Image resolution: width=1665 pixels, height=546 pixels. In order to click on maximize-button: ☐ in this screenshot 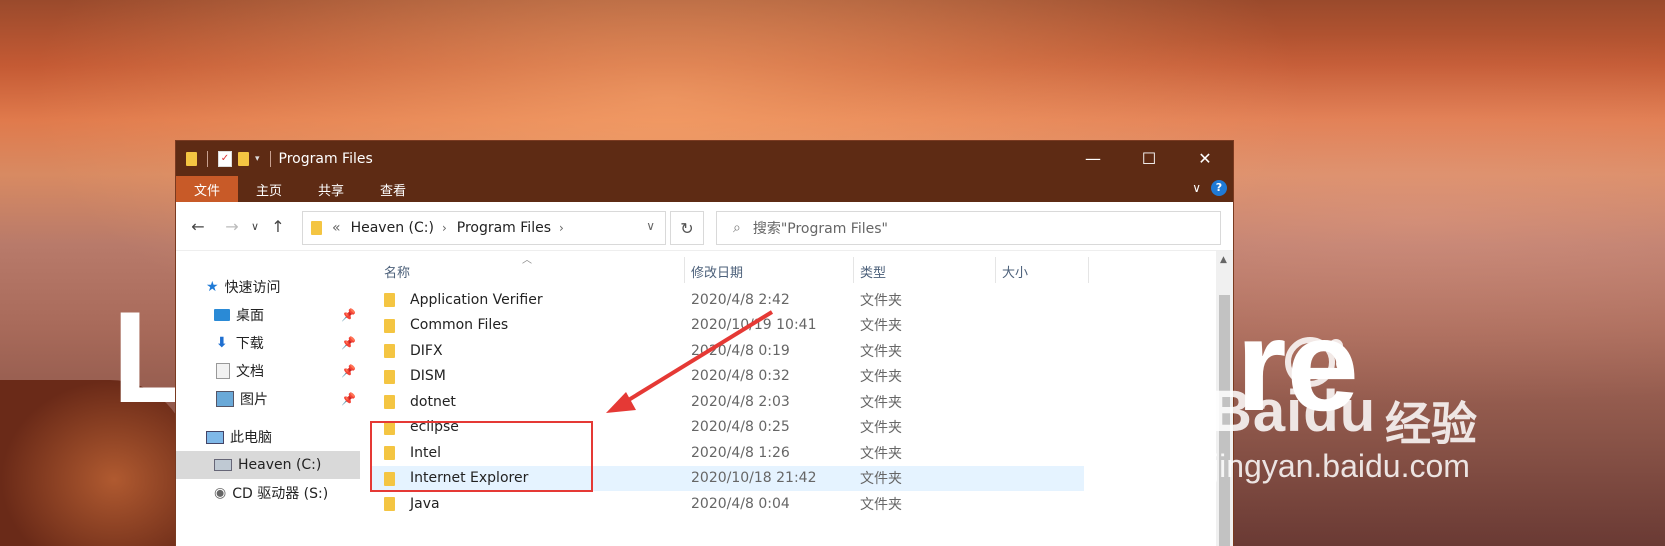, I will do `click(1149, 158)`.